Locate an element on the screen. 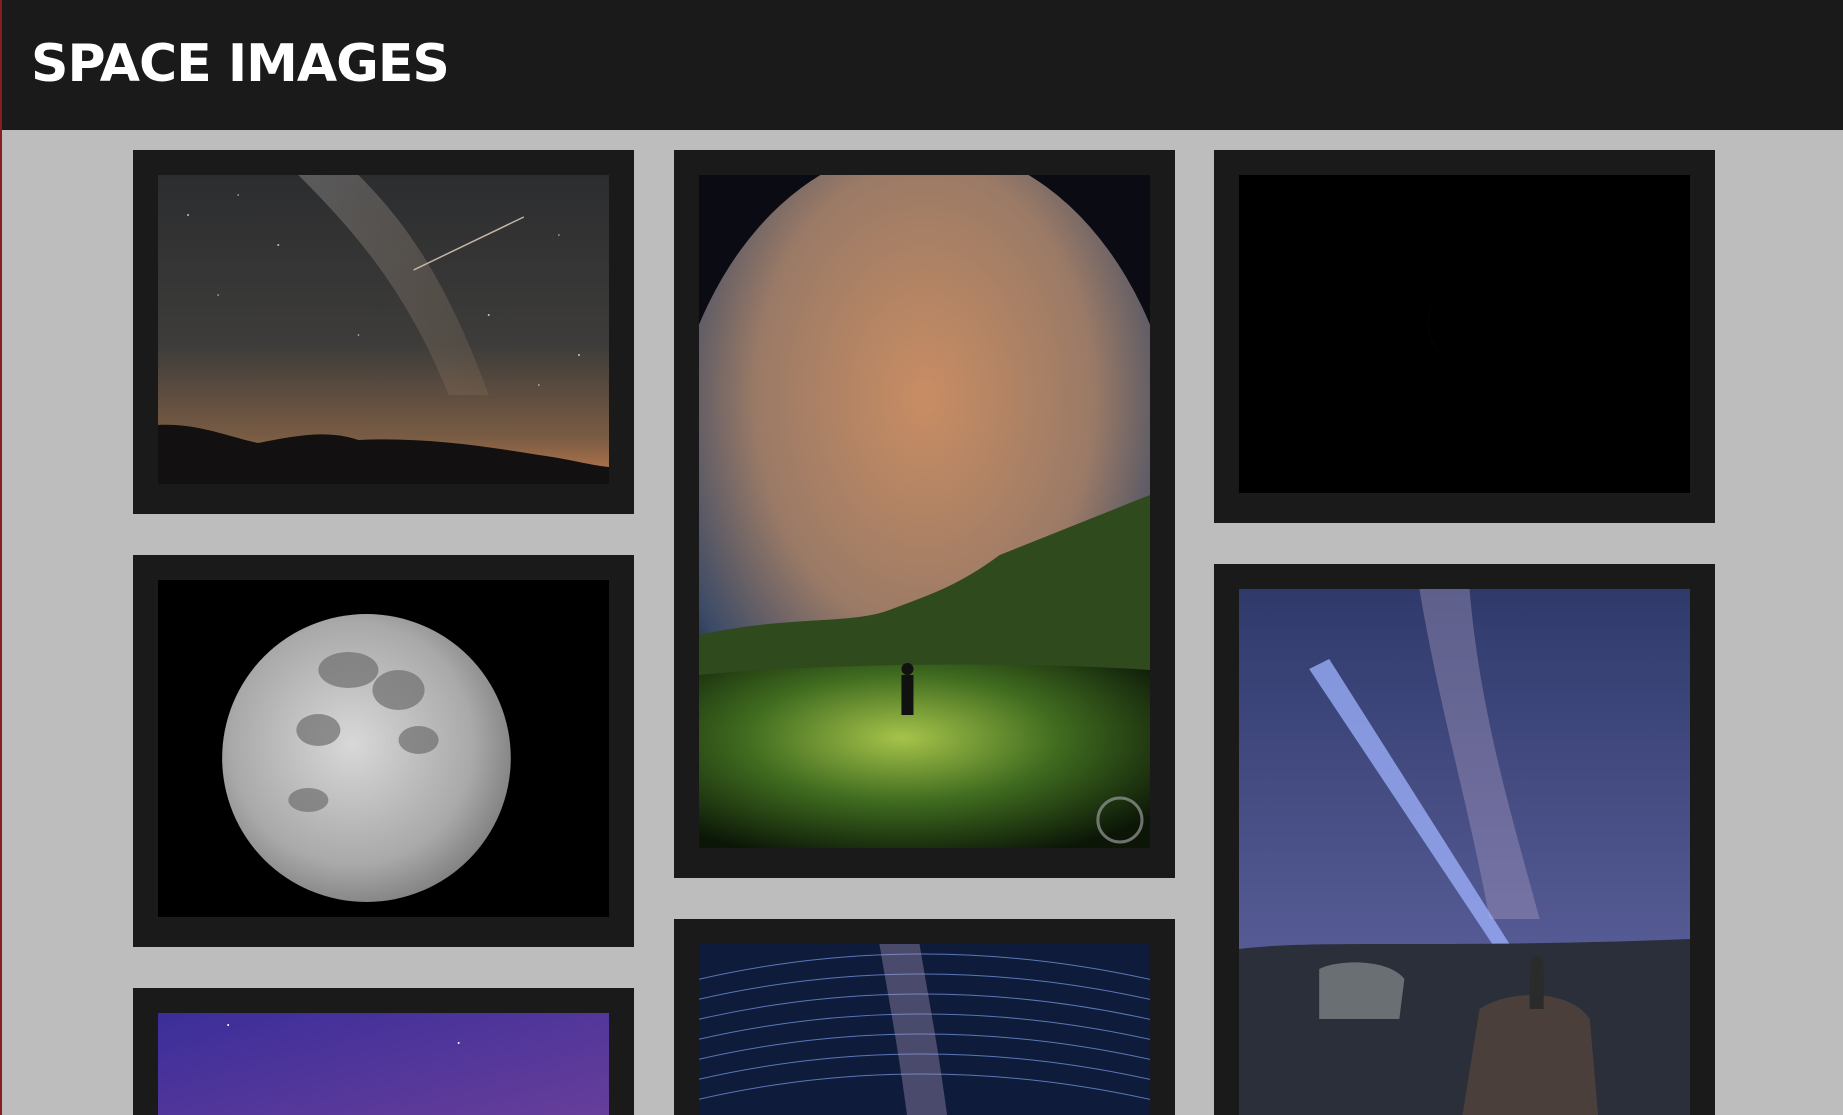 The image size is (1843, 1115). gallery-card-full-moon is located at coordinates (383, 751).